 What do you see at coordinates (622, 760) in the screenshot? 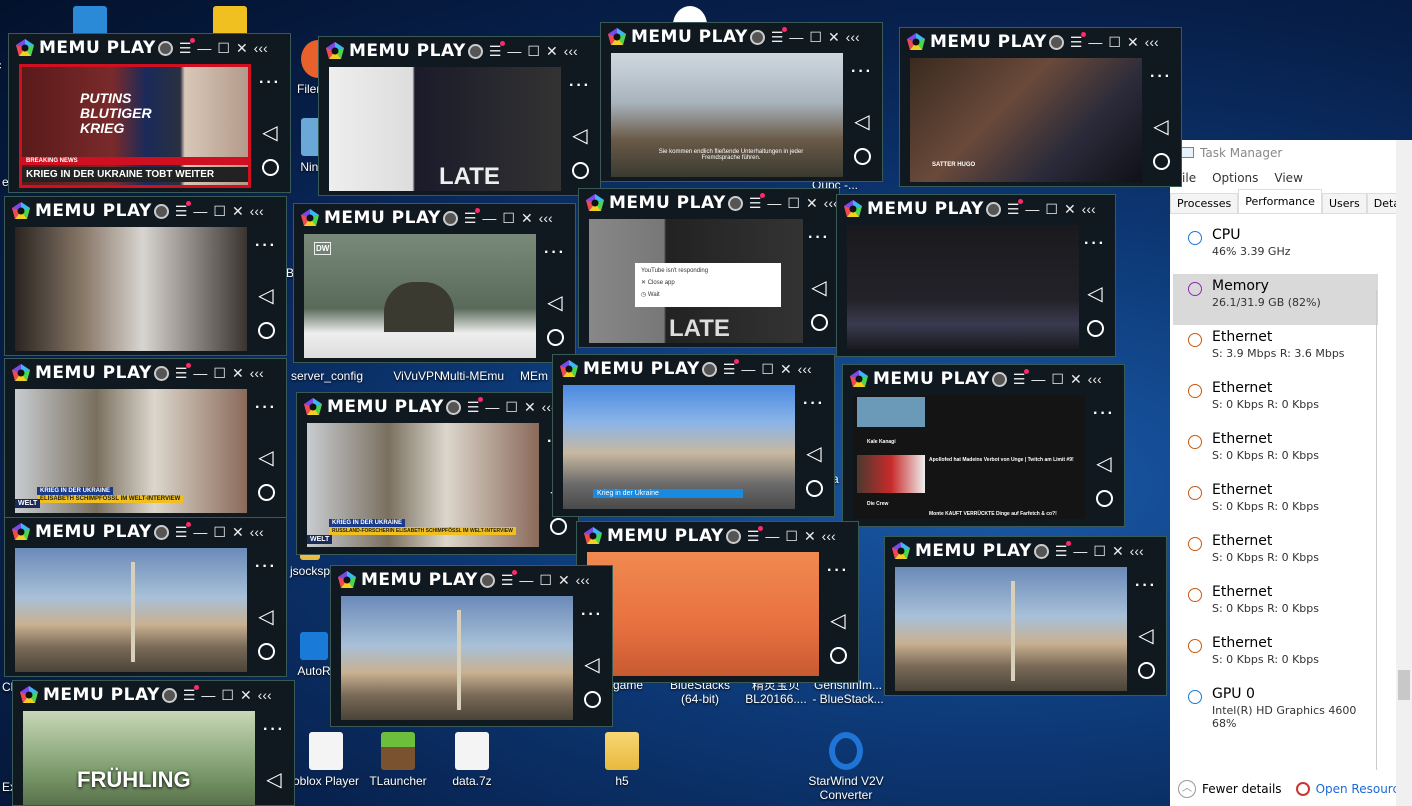
I see `desktop-icon: h5` at bounding box center [622, 760].